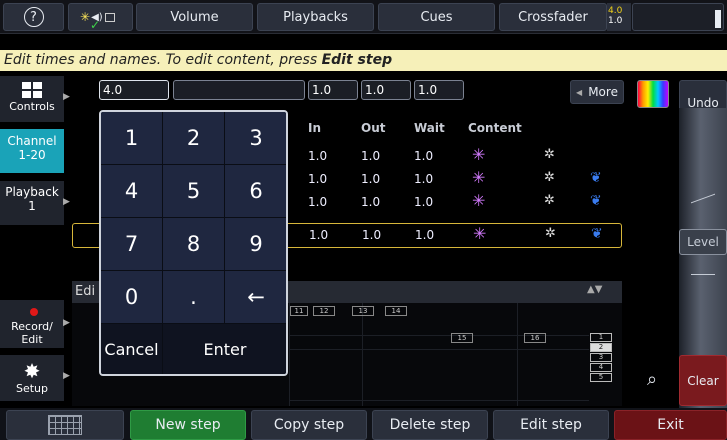 The image size is (727, 440). Describe the element at coordinates (436, 17) in the screenshot. I see `cues-button: Cues` at that location.